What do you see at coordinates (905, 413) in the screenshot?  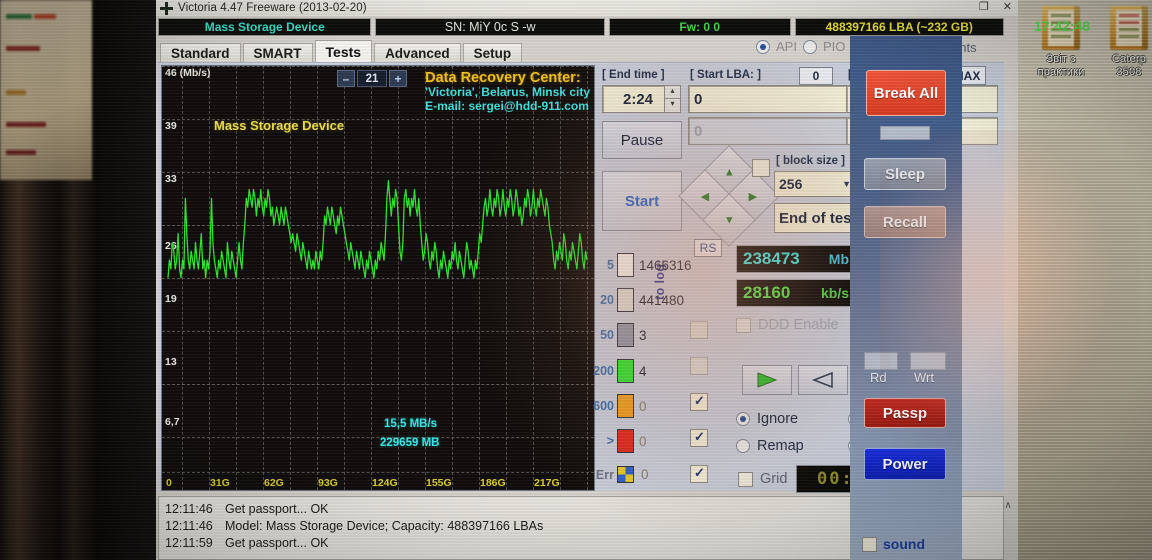 I see `passport-button: Passp` at bounding box center [905, 413].